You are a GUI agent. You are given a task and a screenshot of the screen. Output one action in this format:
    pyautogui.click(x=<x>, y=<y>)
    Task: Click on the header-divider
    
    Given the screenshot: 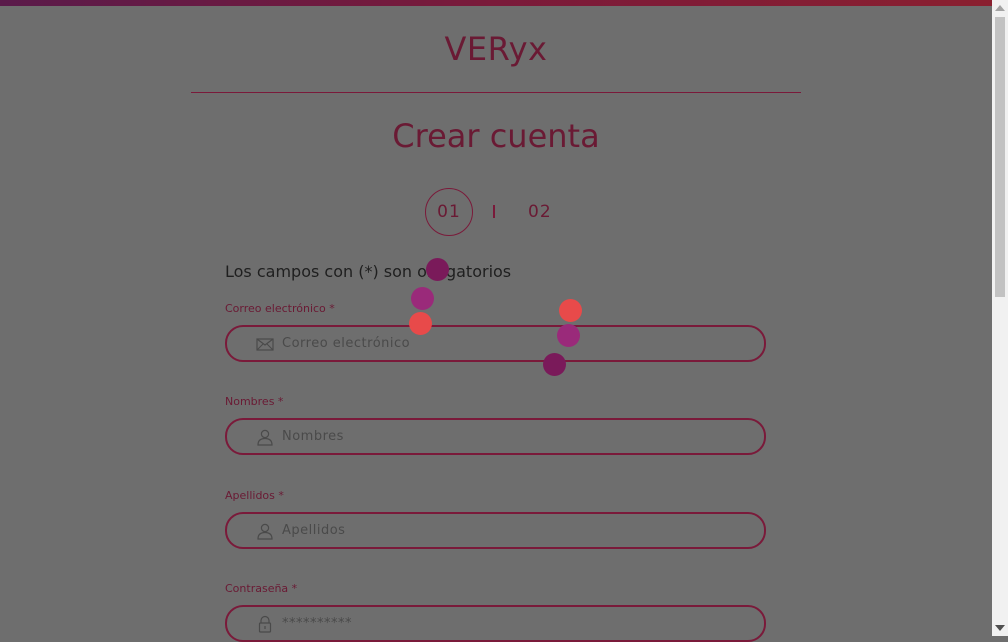 What is the action you would take?
    pyautogui.click(x=496, y=92)
    